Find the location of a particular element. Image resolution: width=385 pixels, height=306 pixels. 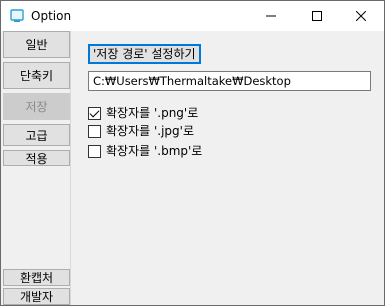

sidebar-item-general: 일반 is located at coordinates (36, 44).